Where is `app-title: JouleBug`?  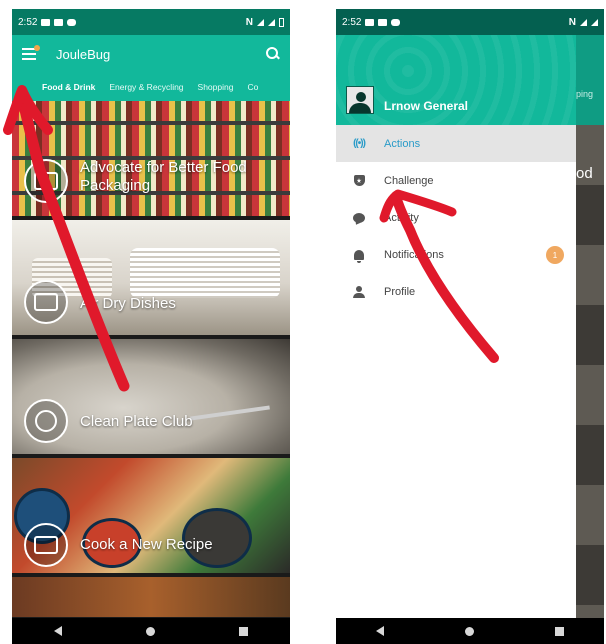 app-title: JouleBug is located at coordinates (83, 54).